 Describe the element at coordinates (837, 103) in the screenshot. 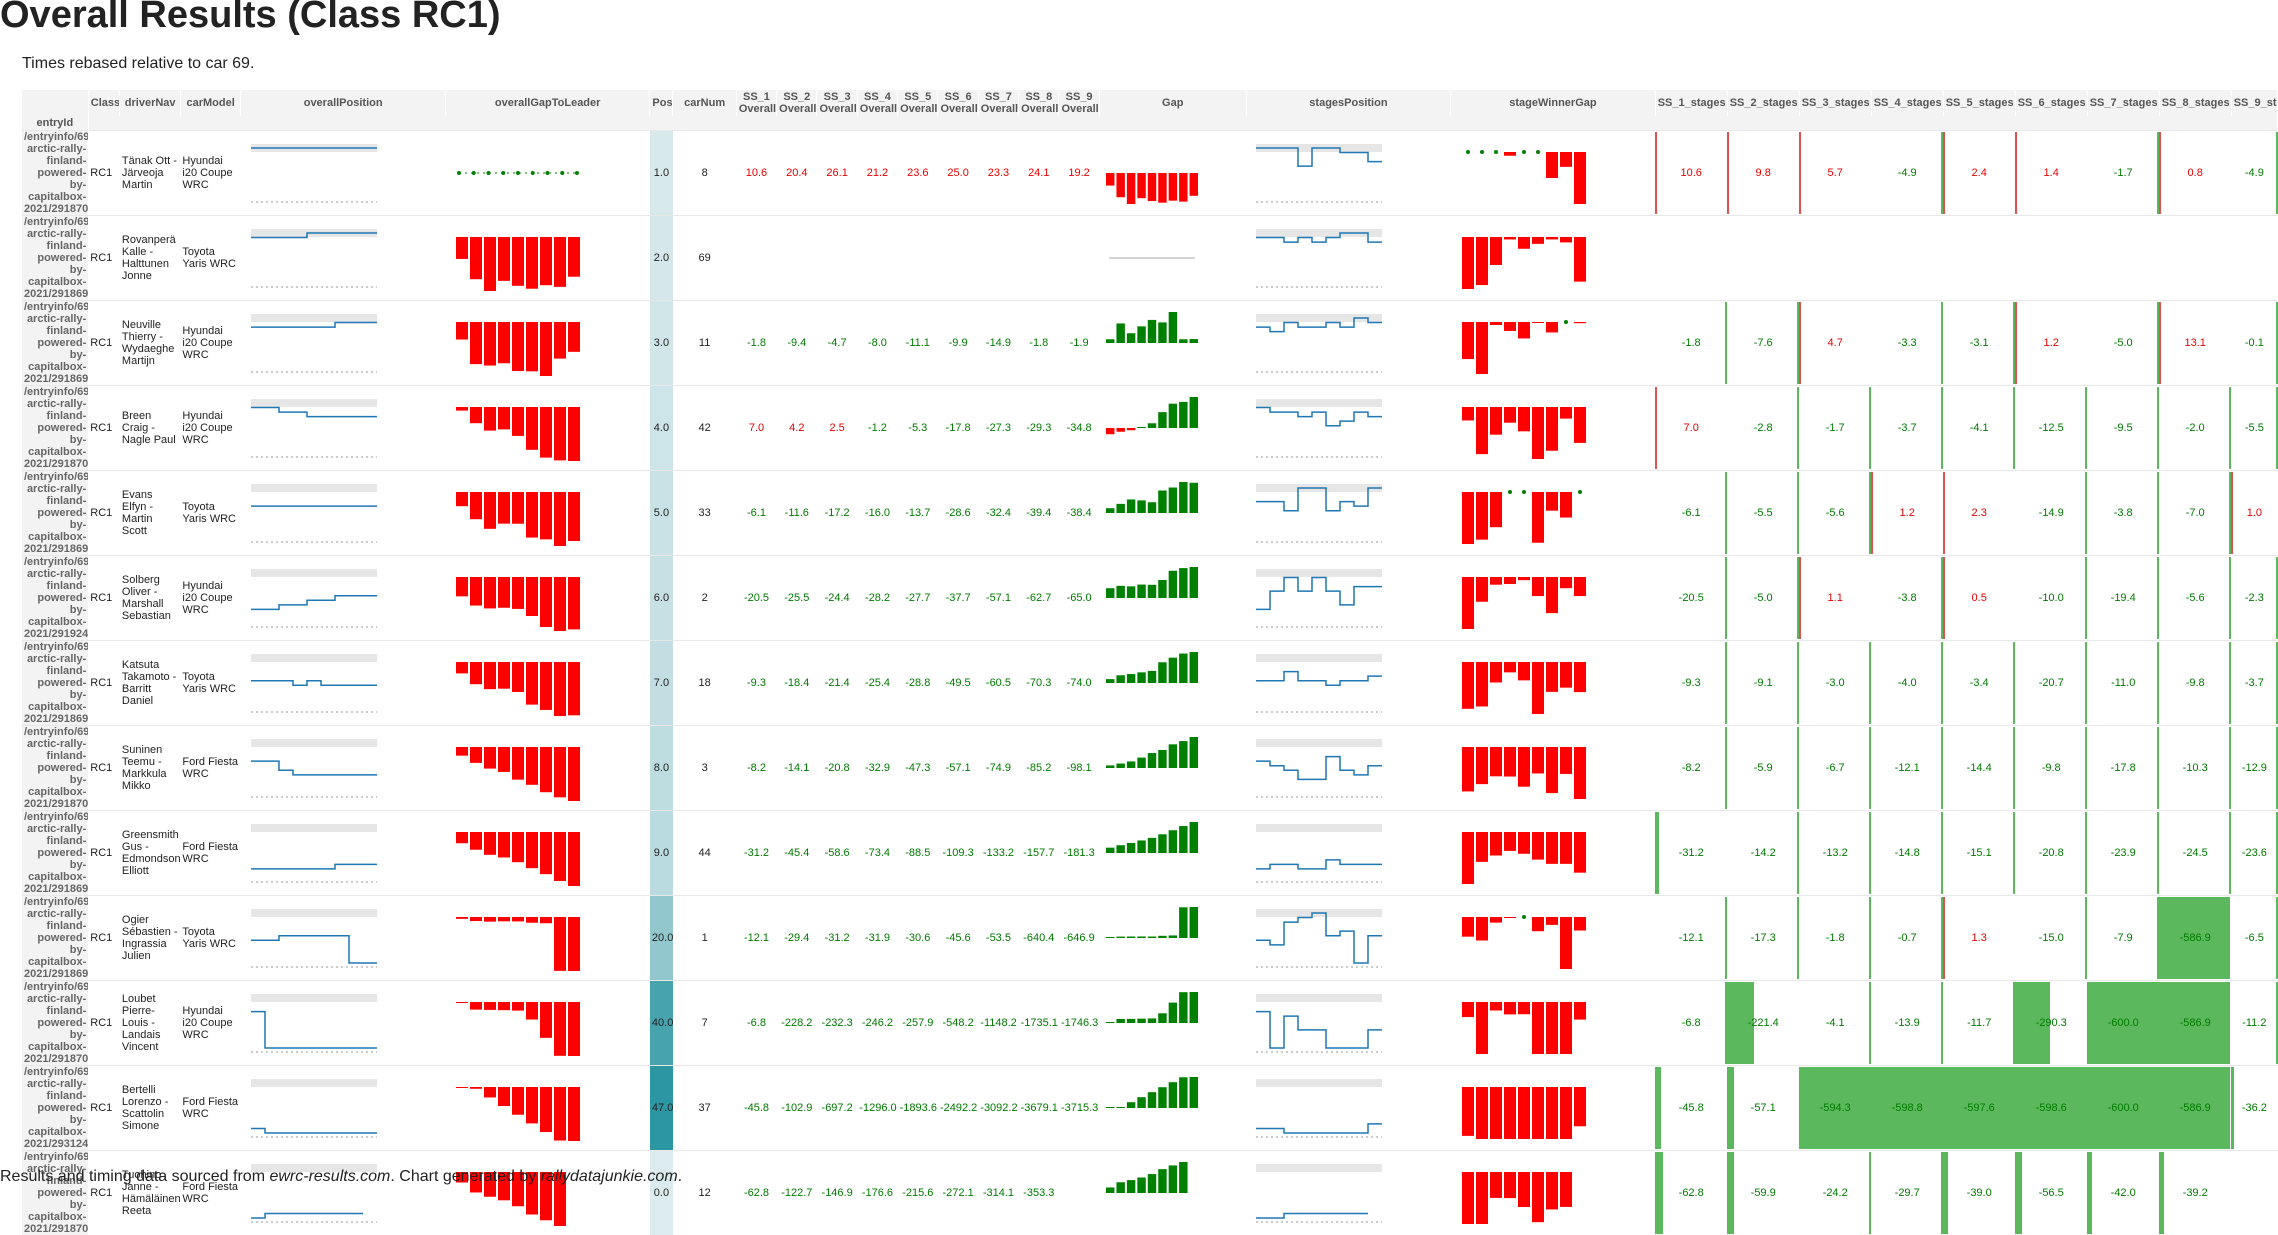

I see `column-header: SS_3Overall` at that location.